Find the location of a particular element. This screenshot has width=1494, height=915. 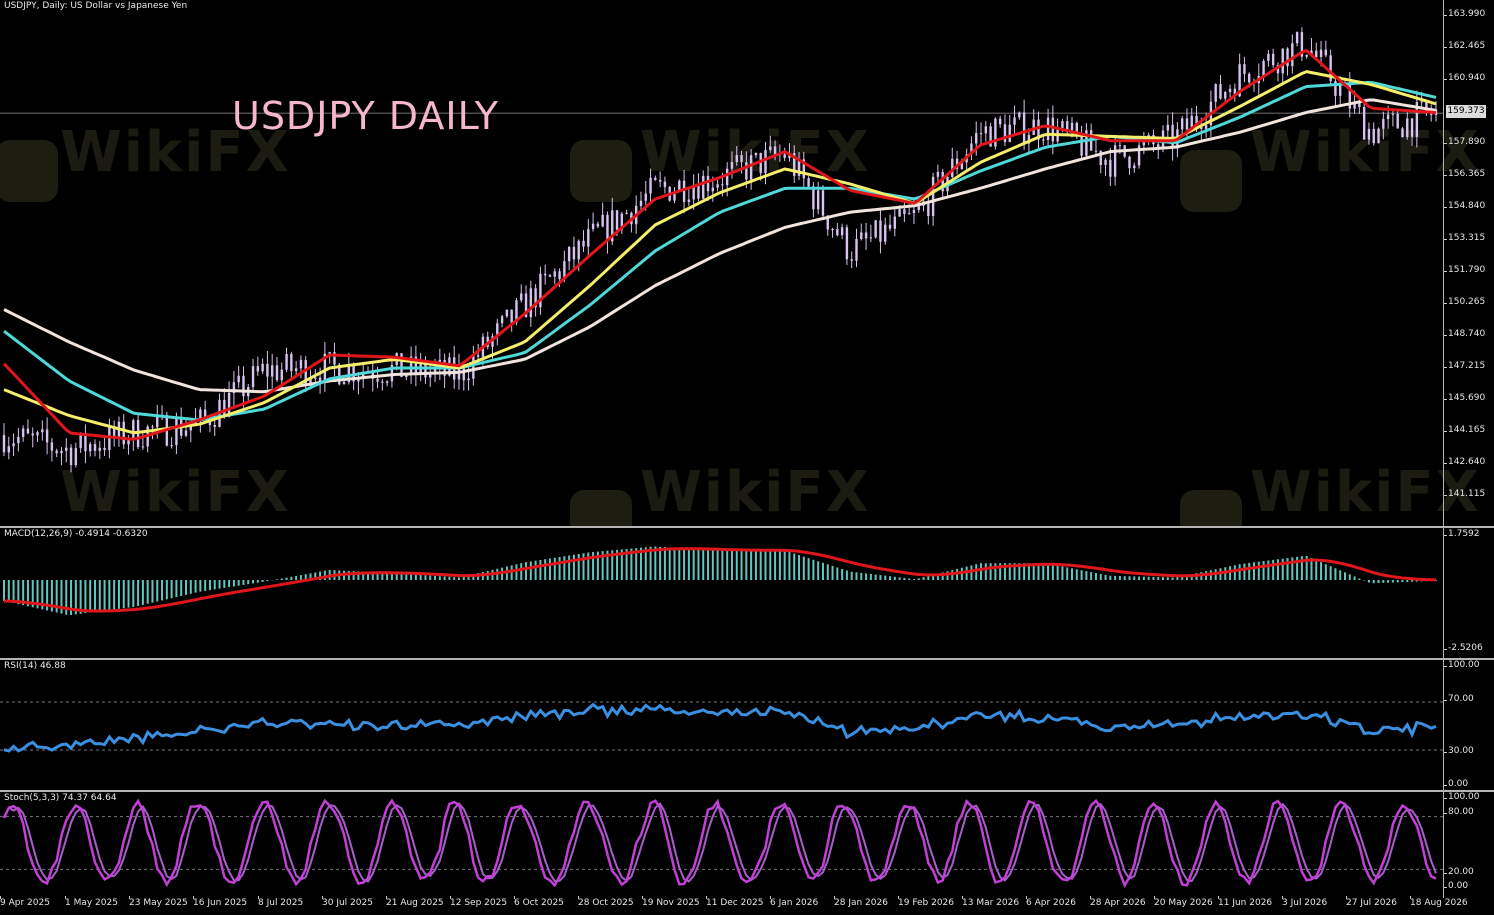

current-price-tag: 159.373 is located at coordinates (1466, 111).